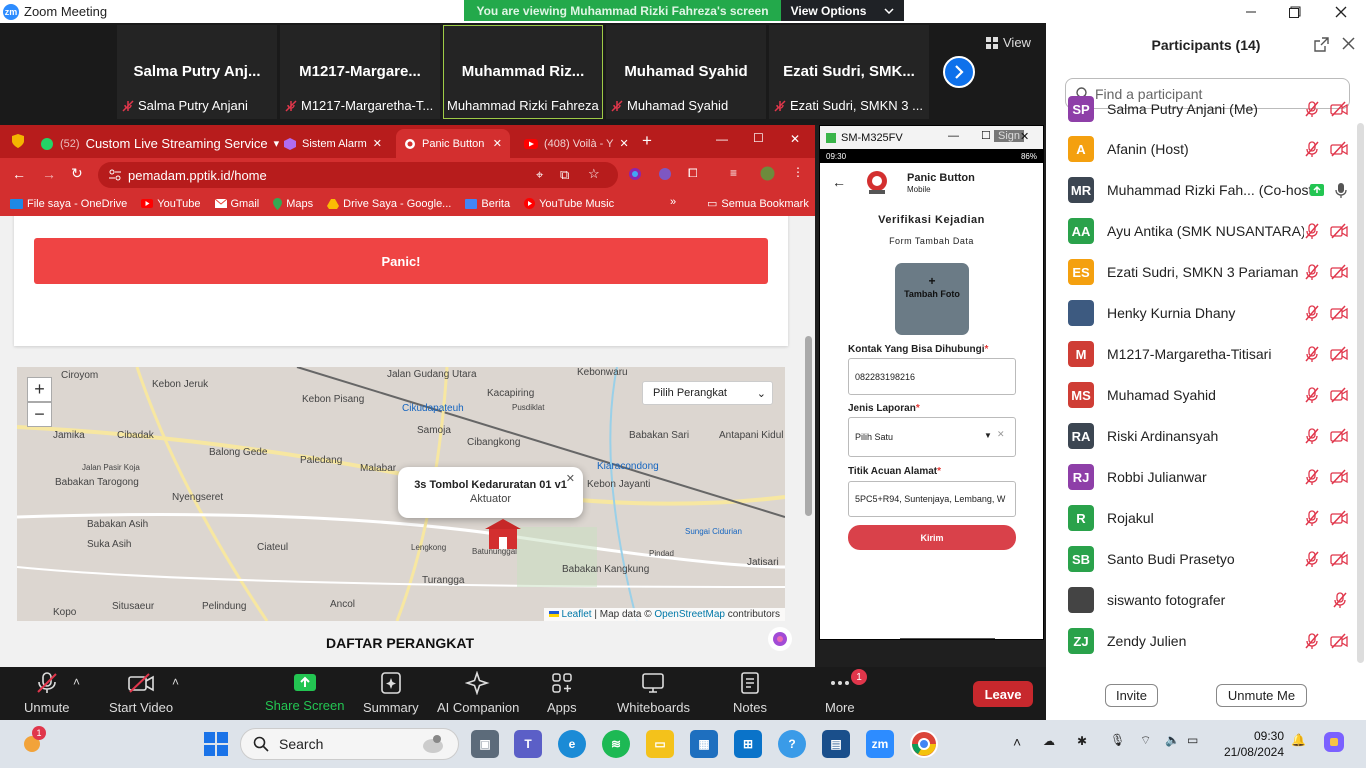 The width and height of the screenshot is (1366, 768). What do you see at coordinates (1008, 42) in the screenshot?
I see `view-button: View` at bounding box center [1008, 42].